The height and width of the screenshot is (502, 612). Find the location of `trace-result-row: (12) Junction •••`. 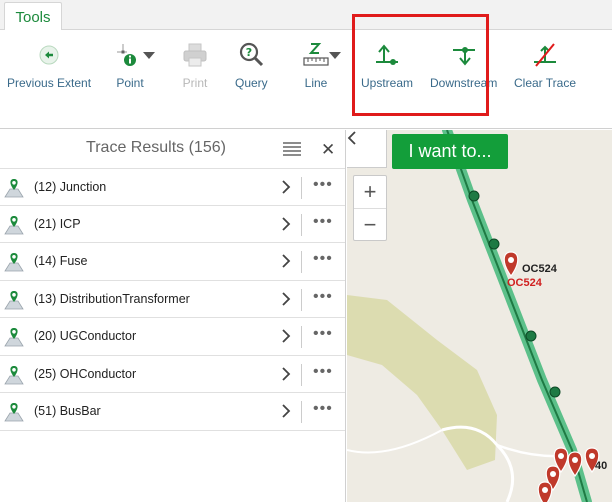

trace-result-row: (12) Junction ••• is located at coordinates (172, 187).